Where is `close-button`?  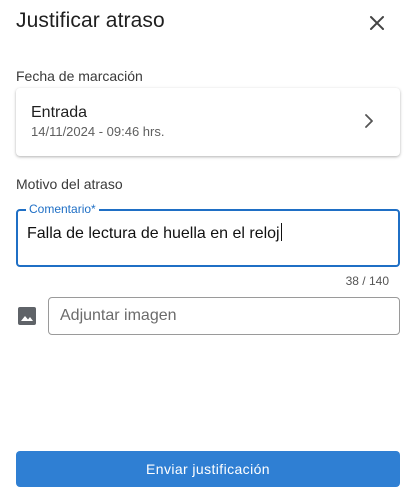 close-button is located at coordinates (377, 23).